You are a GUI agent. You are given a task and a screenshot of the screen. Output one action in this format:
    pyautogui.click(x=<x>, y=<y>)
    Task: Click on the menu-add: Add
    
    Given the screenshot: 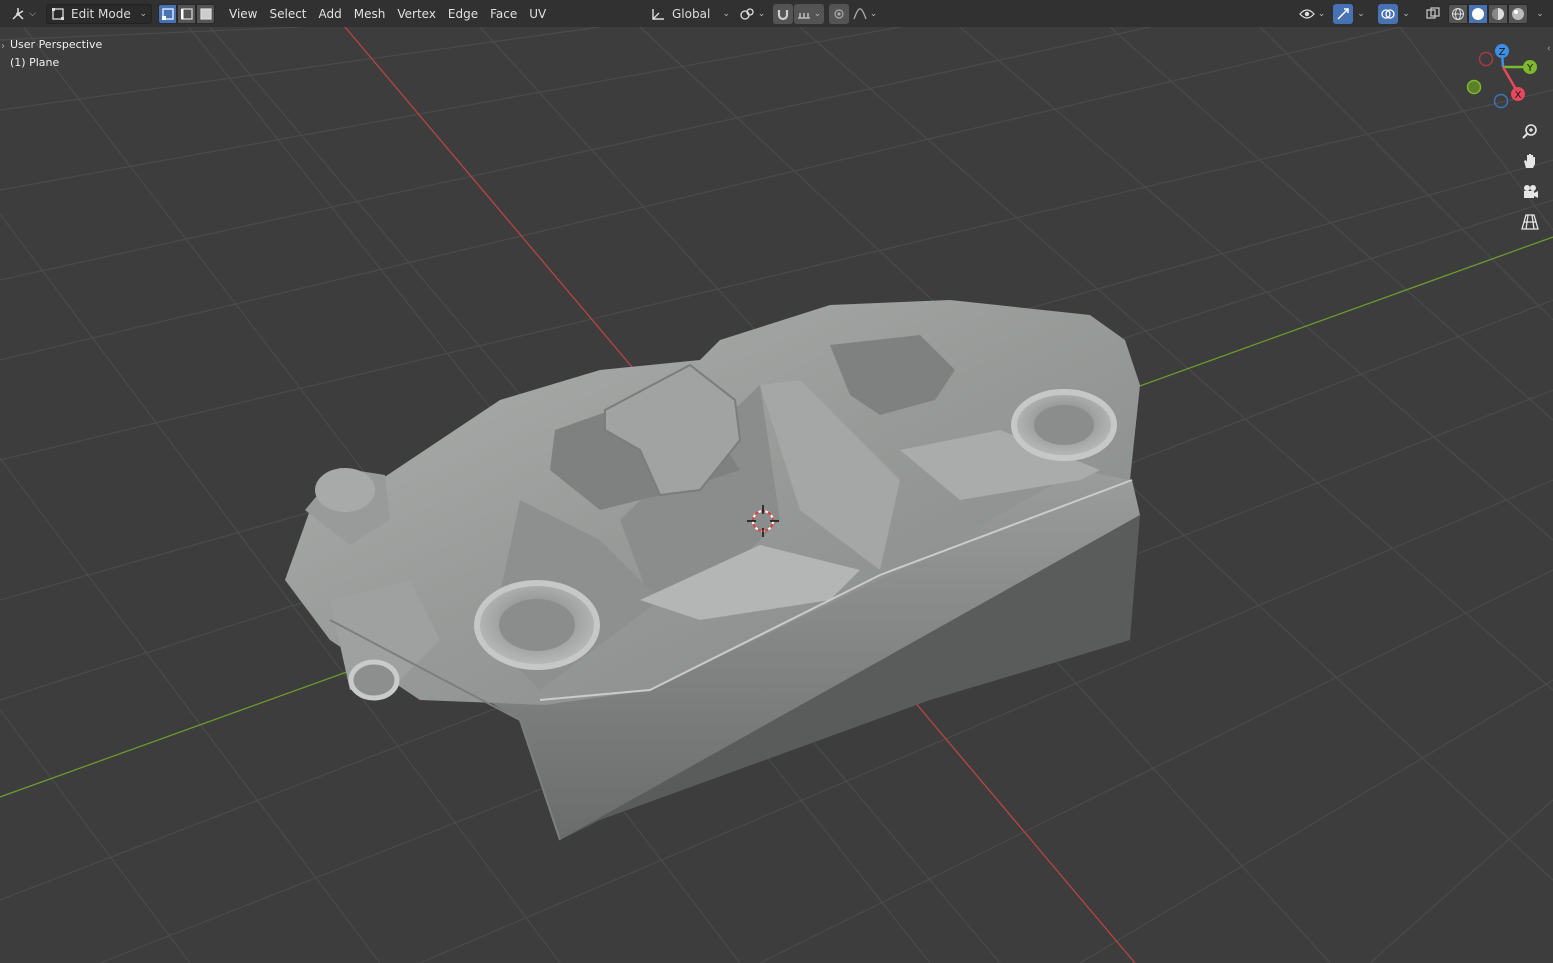 What is the action you would take?
    pyautogui.click(x=330, y=14)
    